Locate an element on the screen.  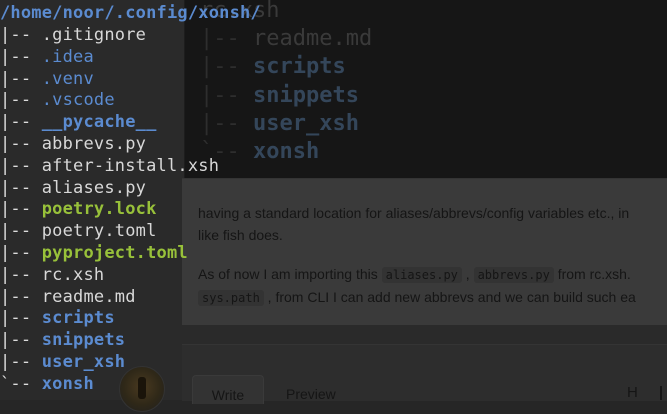
tree-entry-name: .venv is located at coordinates (67, 78).